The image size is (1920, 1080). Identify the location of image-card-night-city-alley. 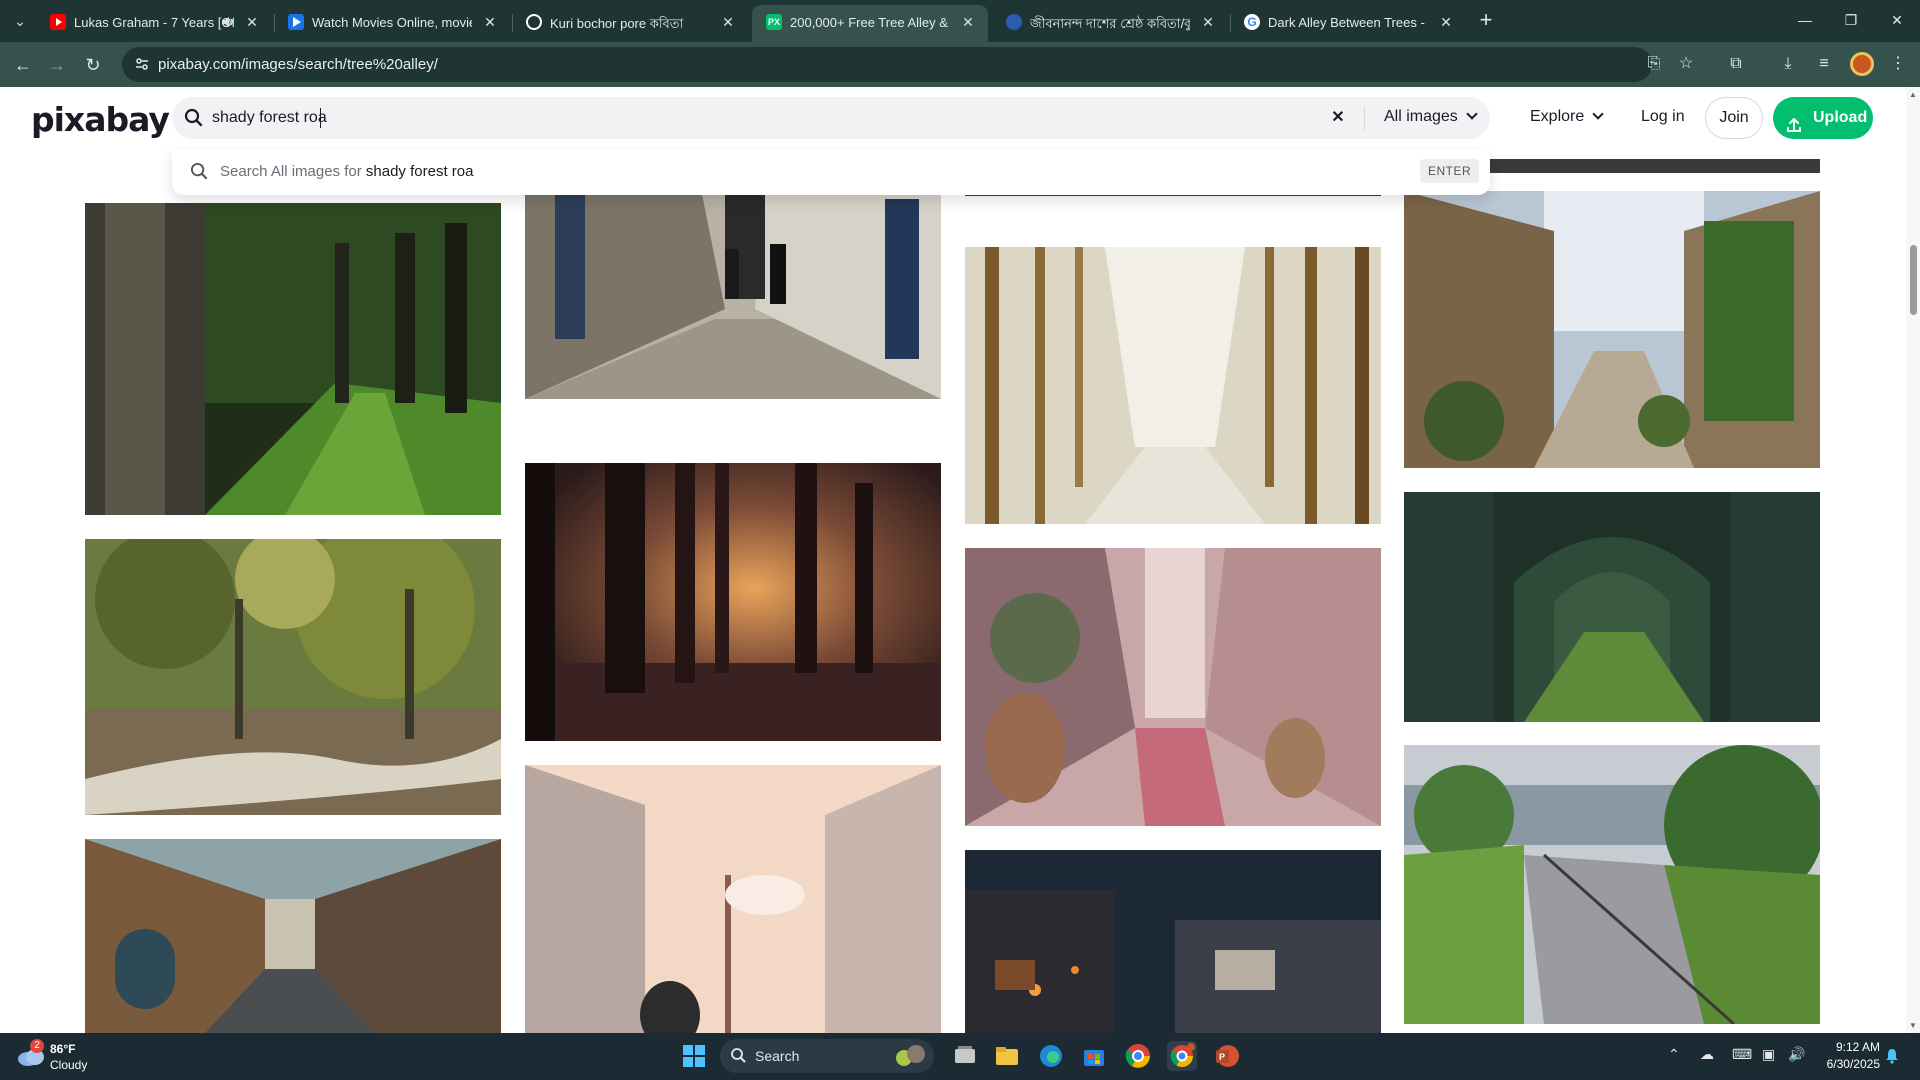
(1173, 941).